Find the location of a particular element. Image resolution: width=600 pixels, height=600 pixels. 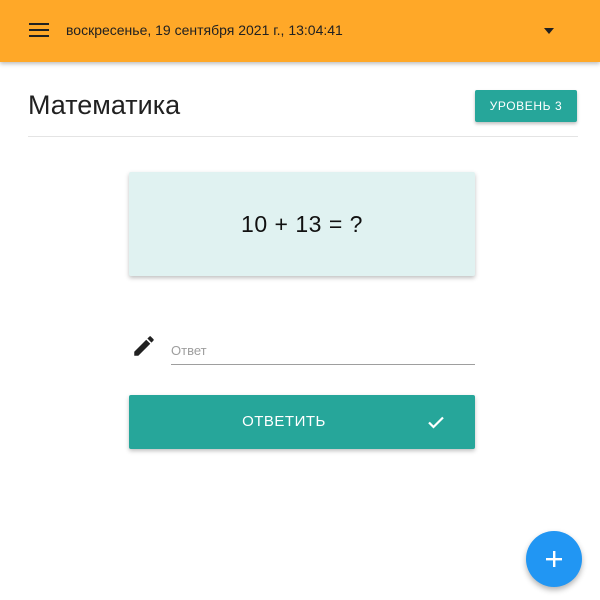

check-icon is located at coordinates (436, 422).